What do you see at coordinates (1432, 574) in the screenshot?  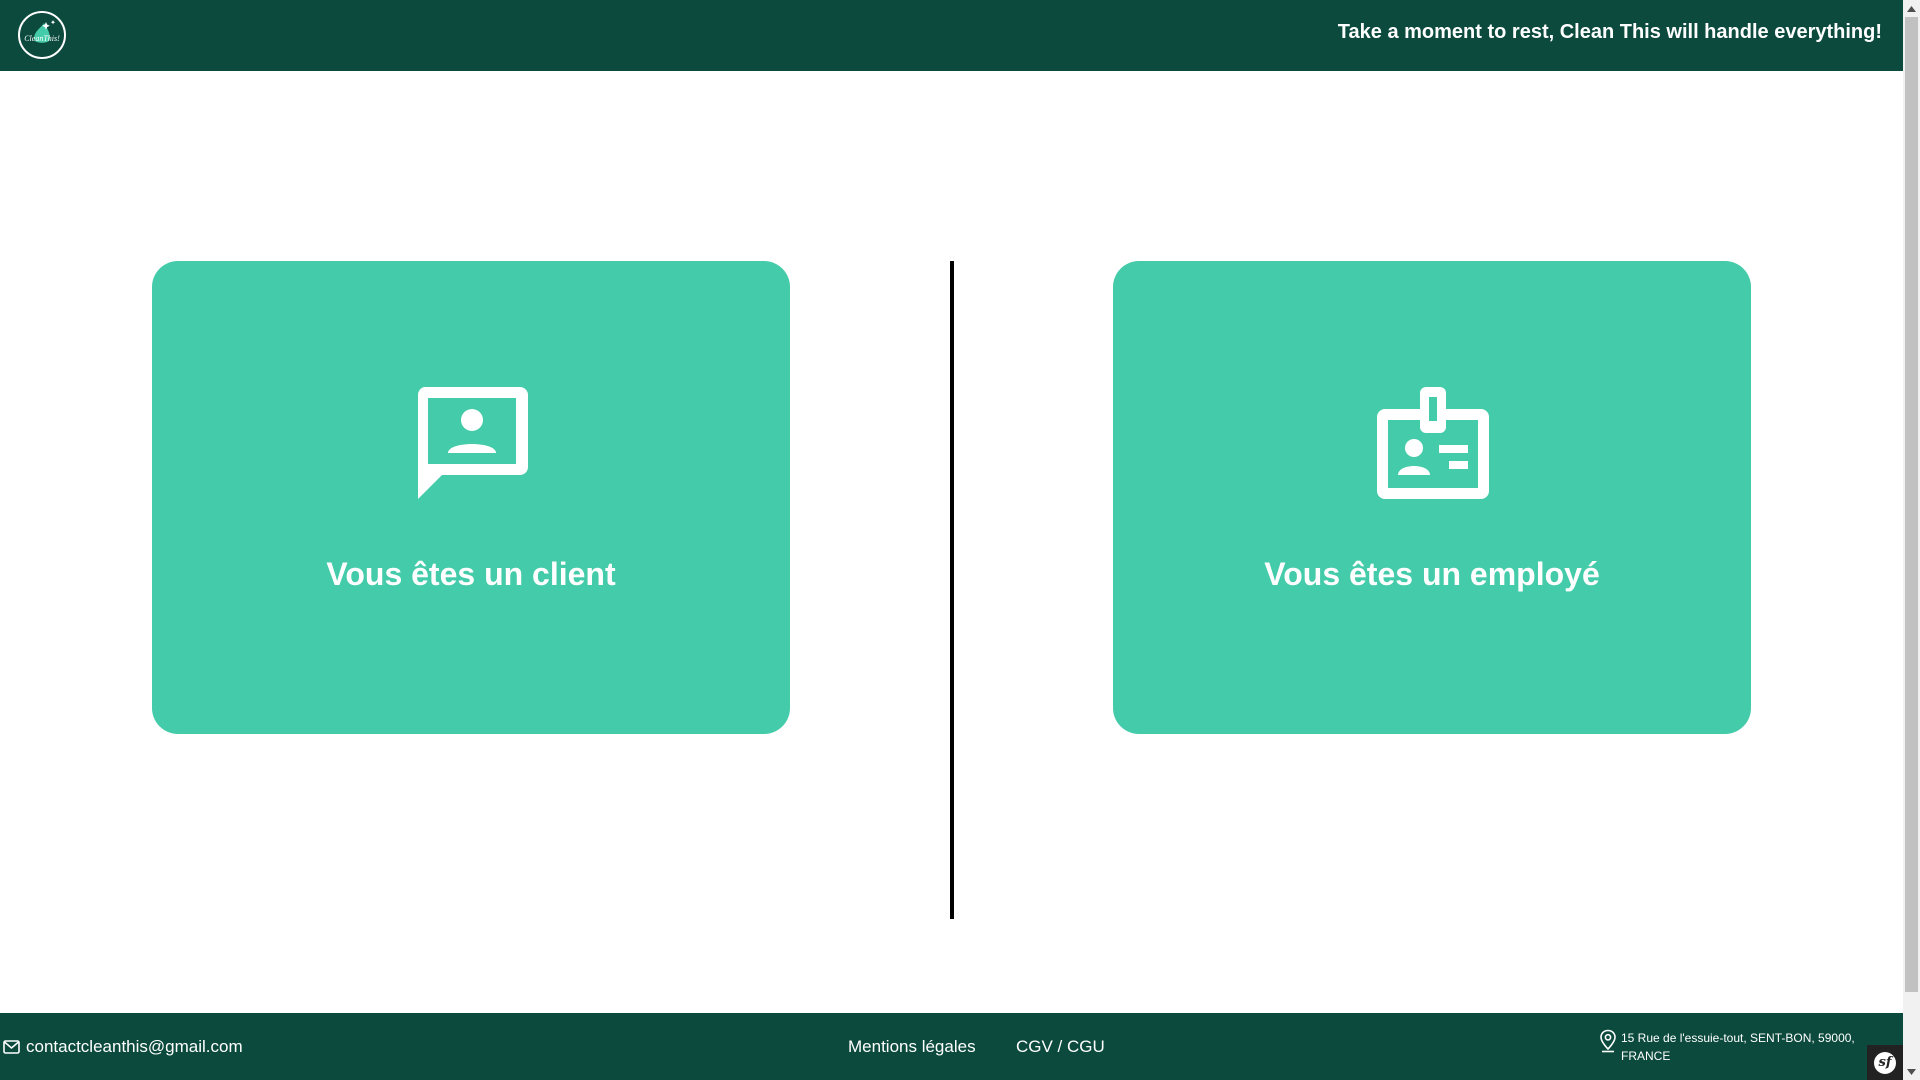 I see `employee-card-label: Vous êtes un employé` at bounding box center [1432, 574].